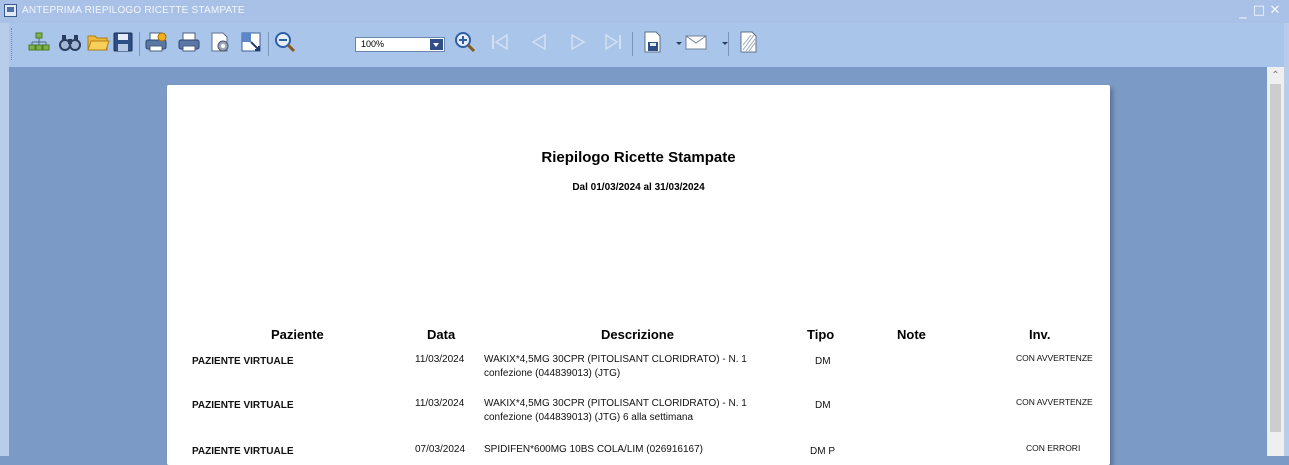  What do you see at coordinates (123, 42) in the screenshot?
I see `save-icon` at bounding box center [123, 42].